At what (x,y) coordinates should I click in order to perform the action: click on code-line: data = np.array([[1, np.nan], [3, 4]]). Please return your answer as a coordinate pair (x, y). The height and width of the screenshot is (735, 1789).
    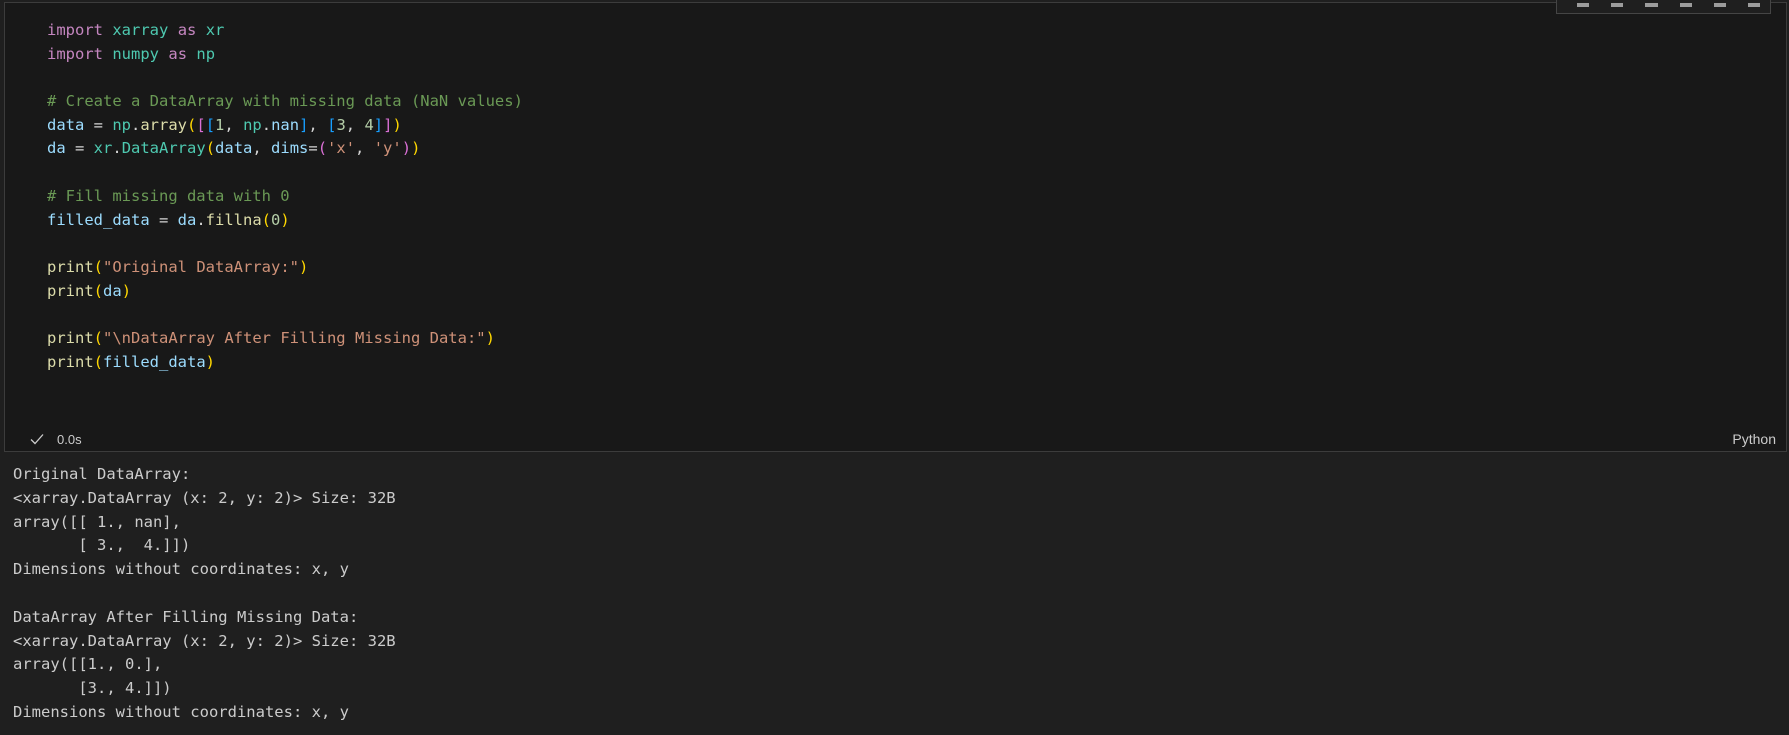
    Looking at the image, I should click on (285, 126).